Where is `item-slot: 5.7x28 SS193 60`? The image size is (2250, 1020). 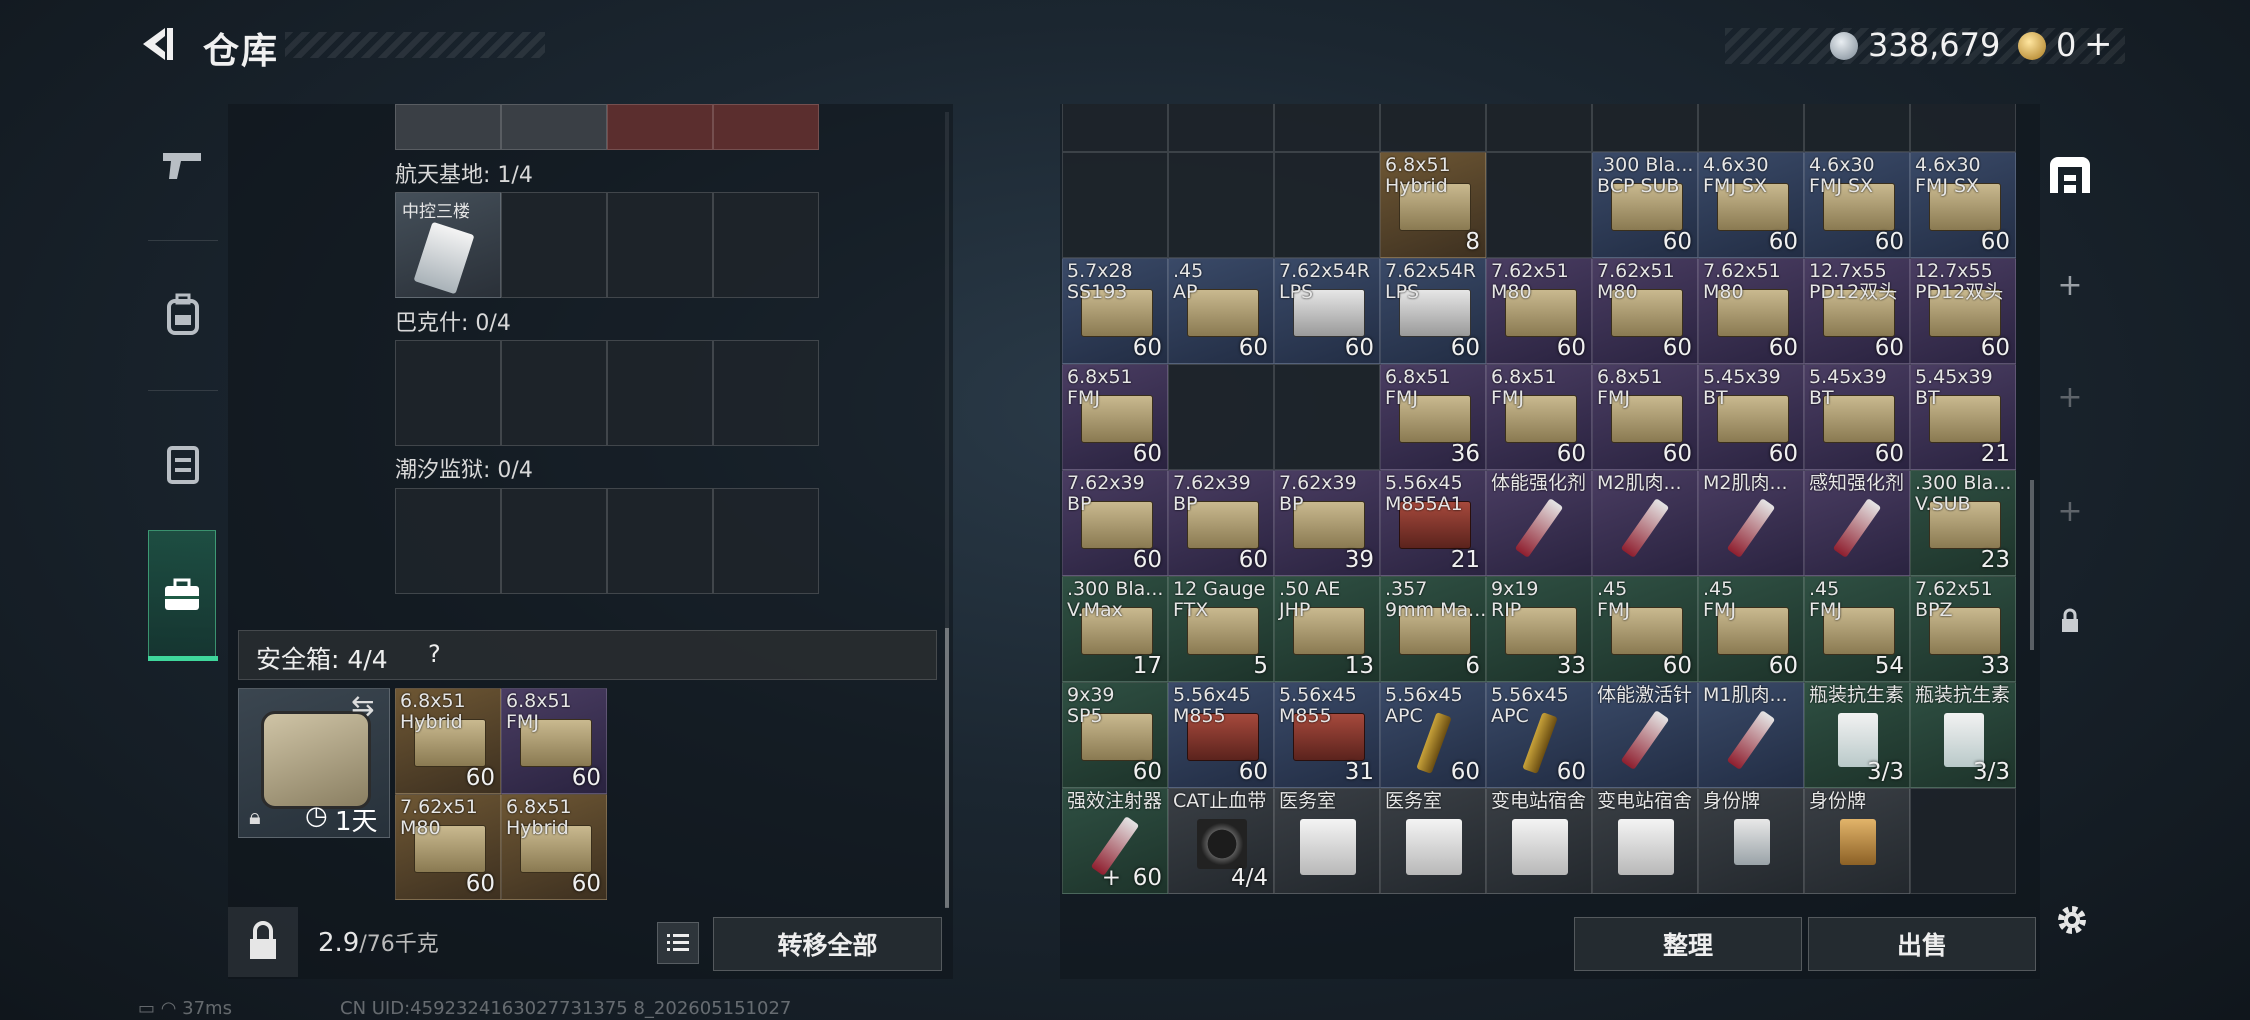 item-slot: 5.7x28 SS193 60 is located at coordinates (1115, 311).